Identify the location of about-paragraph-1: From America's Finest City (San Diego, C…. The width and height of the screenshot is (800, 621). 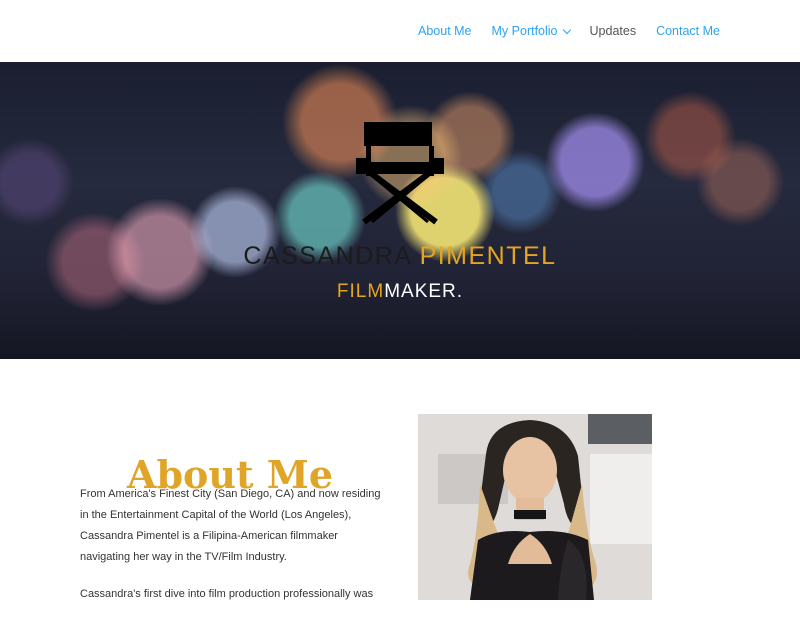
(230, 525).